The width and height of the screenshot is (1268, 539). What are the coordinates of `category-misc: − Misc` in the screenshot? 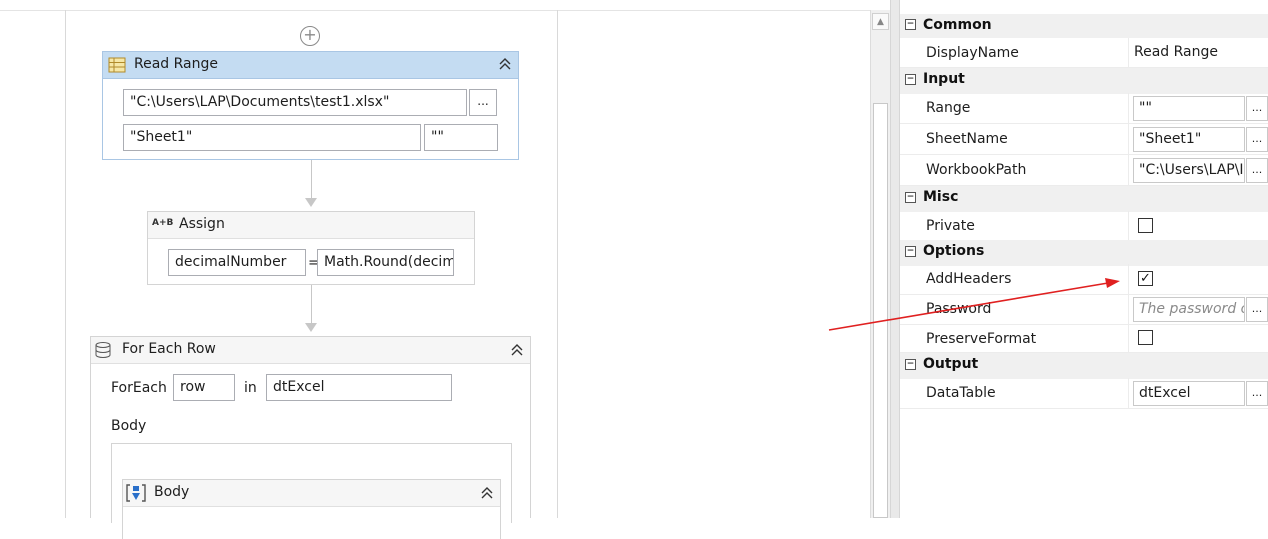 It's located at (1084, 199).